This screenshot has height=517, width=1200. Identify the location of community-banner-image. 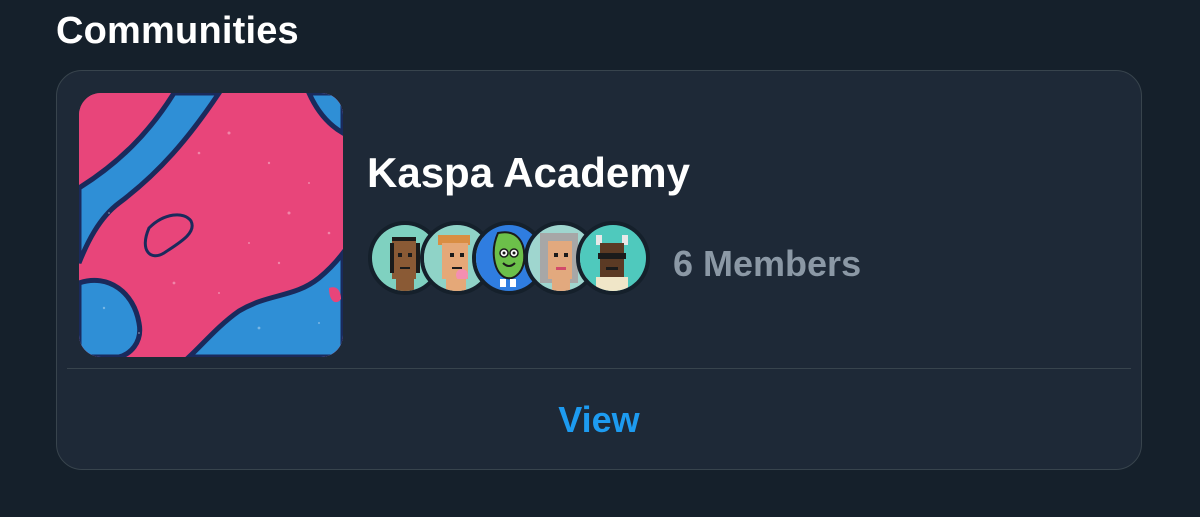
(211, 225).